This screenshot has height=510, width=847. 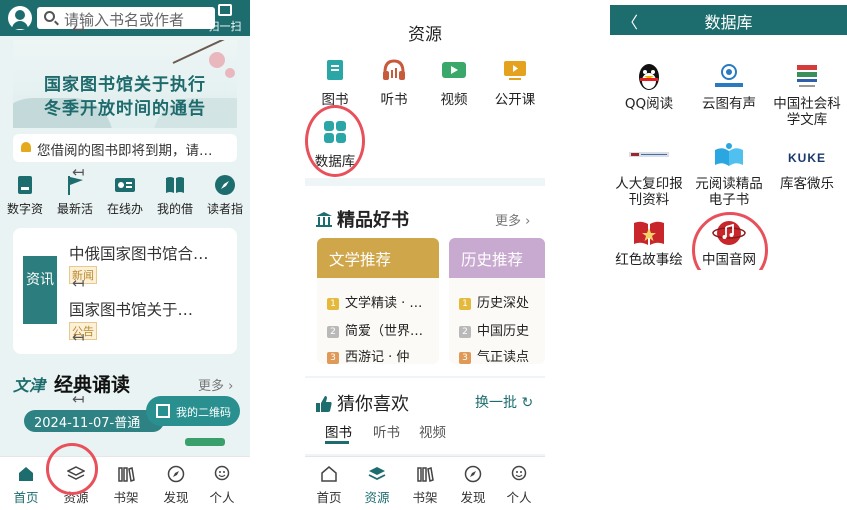 What do you see at coordinates (377, 497) in the screenshot?
I see `tab-label: 资源` at bounding box center [377, 497].